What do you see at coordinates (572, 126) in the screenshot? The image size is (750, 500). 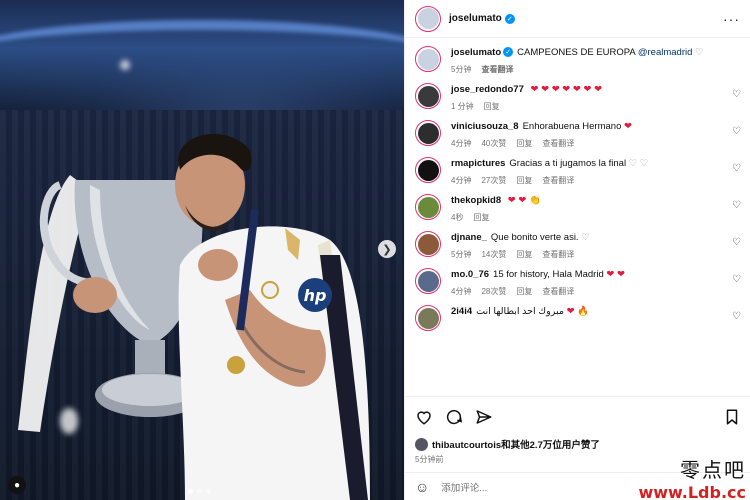 I see `comment-text: Enhorabuena Hermano` at bounding box center [572, 126].